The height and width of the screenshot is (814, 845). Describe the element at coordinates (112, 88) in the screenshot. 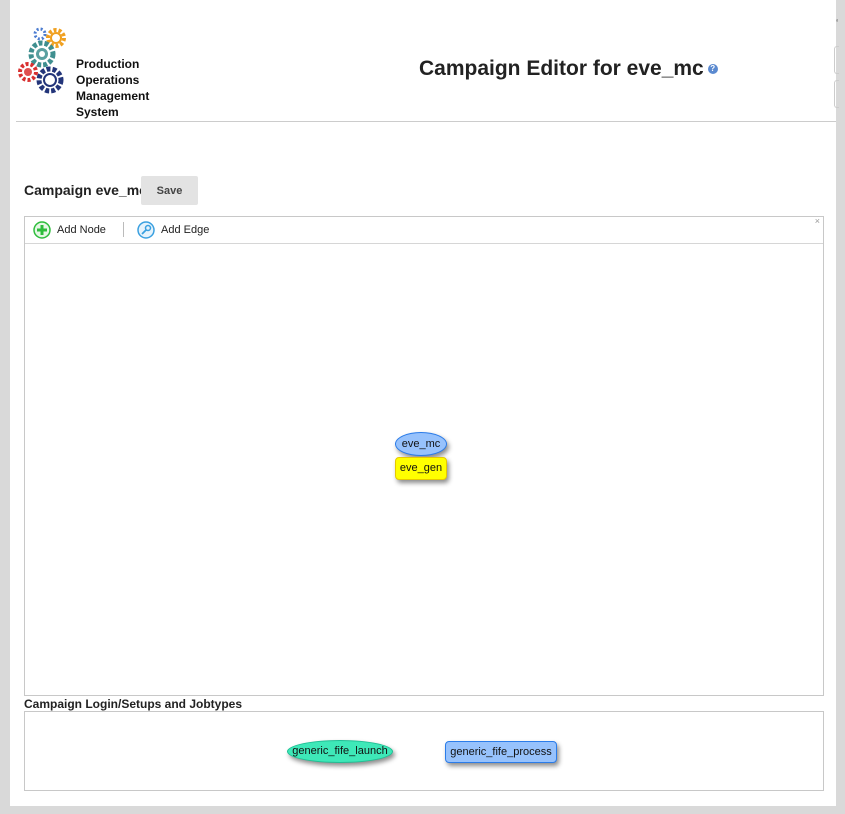

I see `logo-text: Production Operations Management System` at that location.